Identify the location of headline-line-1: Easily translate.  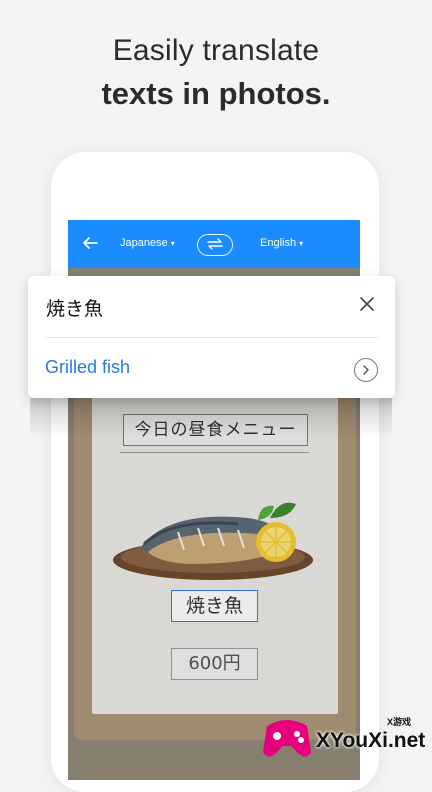
(216, 50).